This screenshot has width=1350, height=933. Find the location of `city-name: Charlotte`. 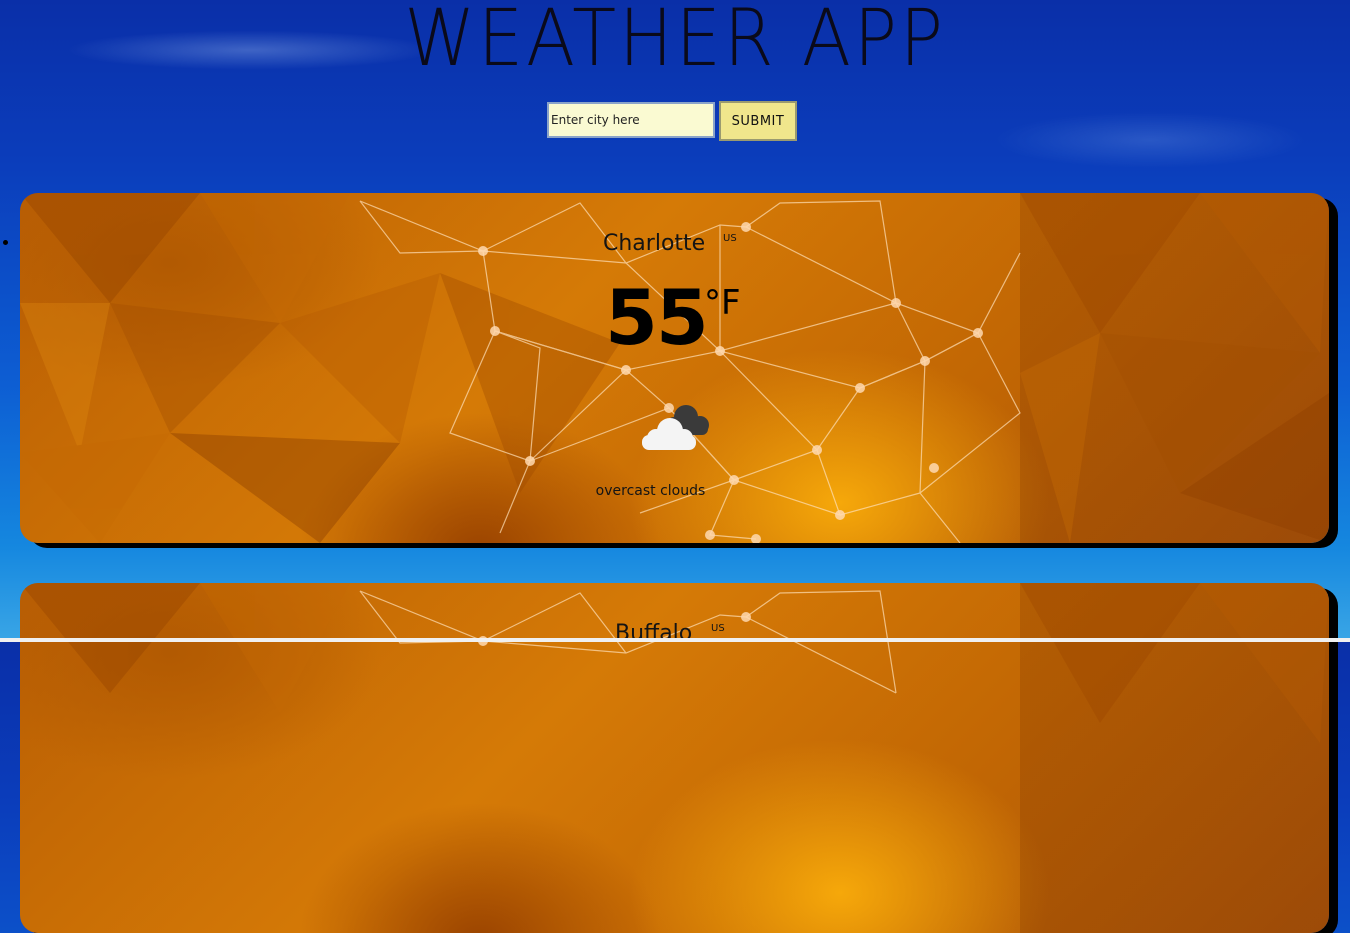

city-name: Charlotte is located at coordinates (654, 243).